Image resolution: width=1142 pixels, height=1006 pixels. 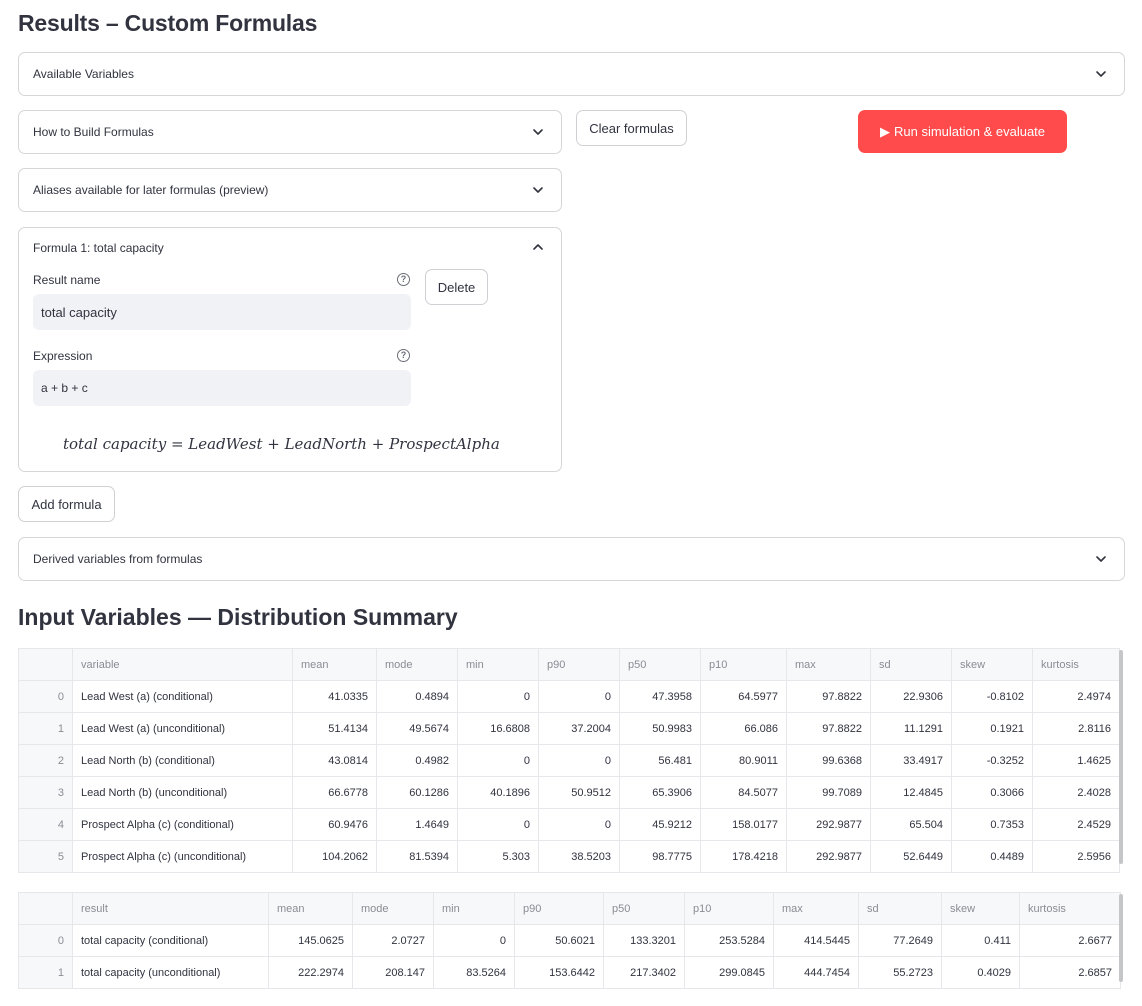 I want to click on column-header: skew, so click(x=980, y=908).